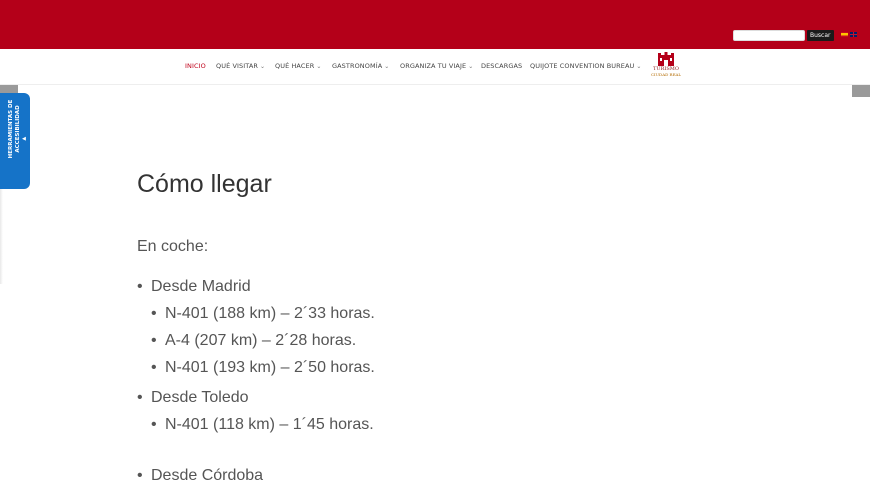  What do you see at coordinates (501, 66) in the screenshot?
I see `nav-item-descargas: DESCARGAS` at bounding box center [501, 66].